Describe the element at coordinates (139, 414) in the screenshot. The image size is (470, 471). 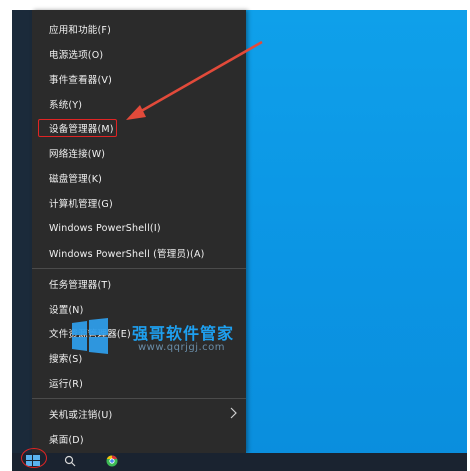
I see `menu-item-shutdown-signout: 关机或注销(U)` at that location.